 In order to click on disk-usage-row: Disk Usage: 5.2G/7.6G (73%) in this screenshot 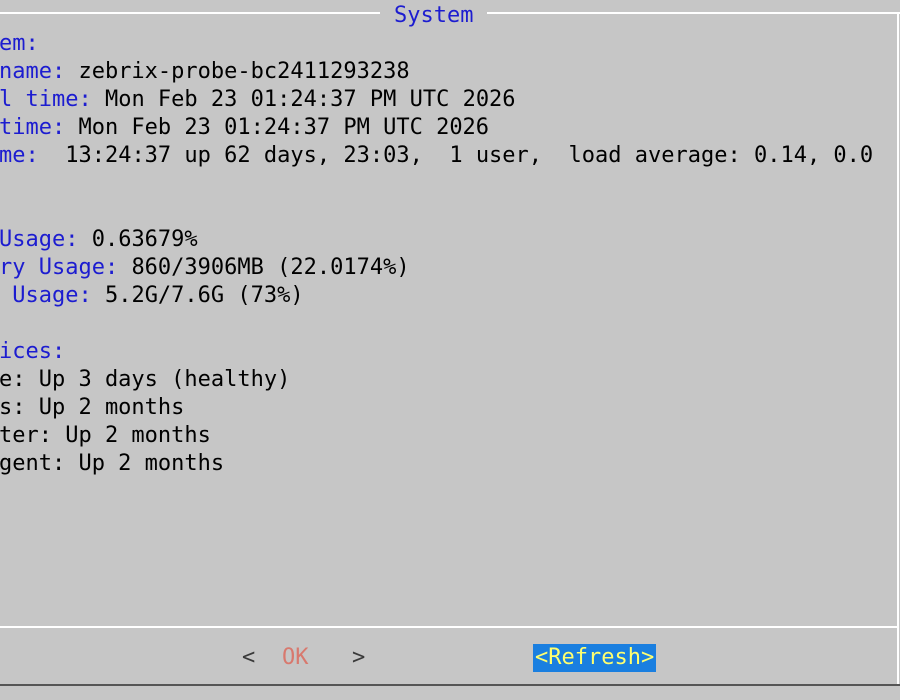, I will do `click(152, 296)`.